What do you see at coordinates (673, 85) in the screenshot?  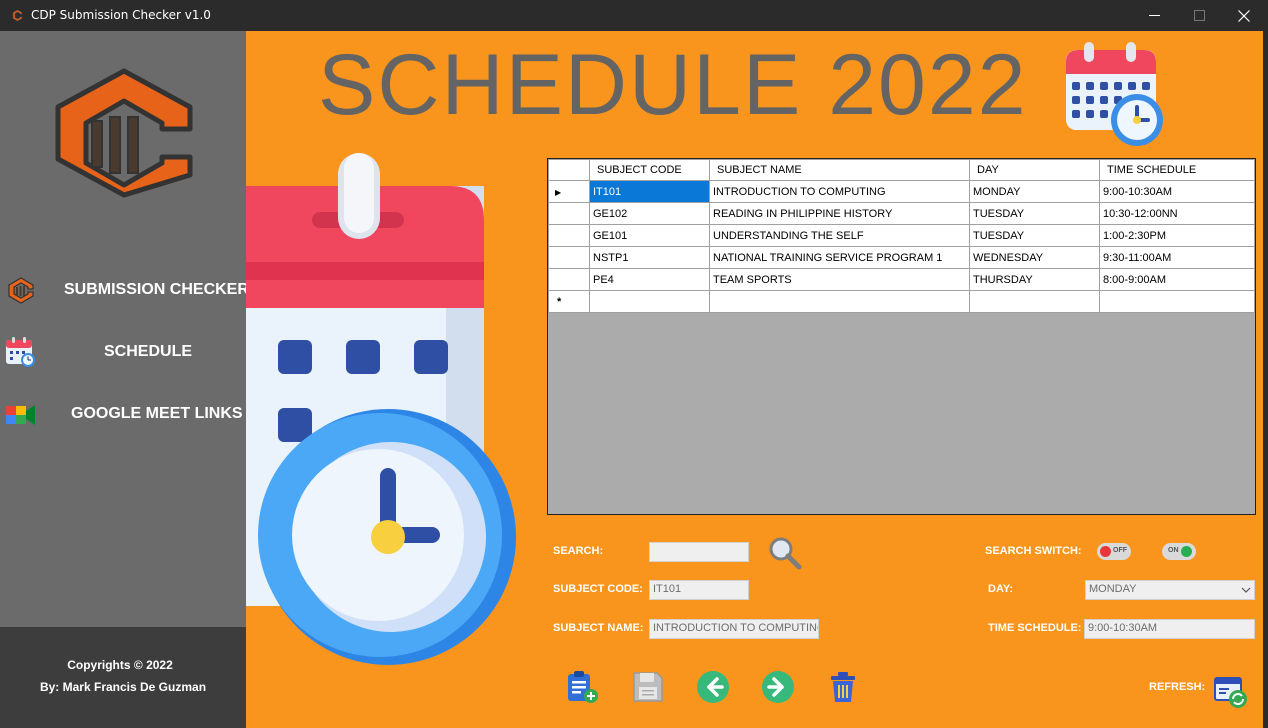 I see `page-title: SCHEDULE 2022` at bounding box center [673, 85].